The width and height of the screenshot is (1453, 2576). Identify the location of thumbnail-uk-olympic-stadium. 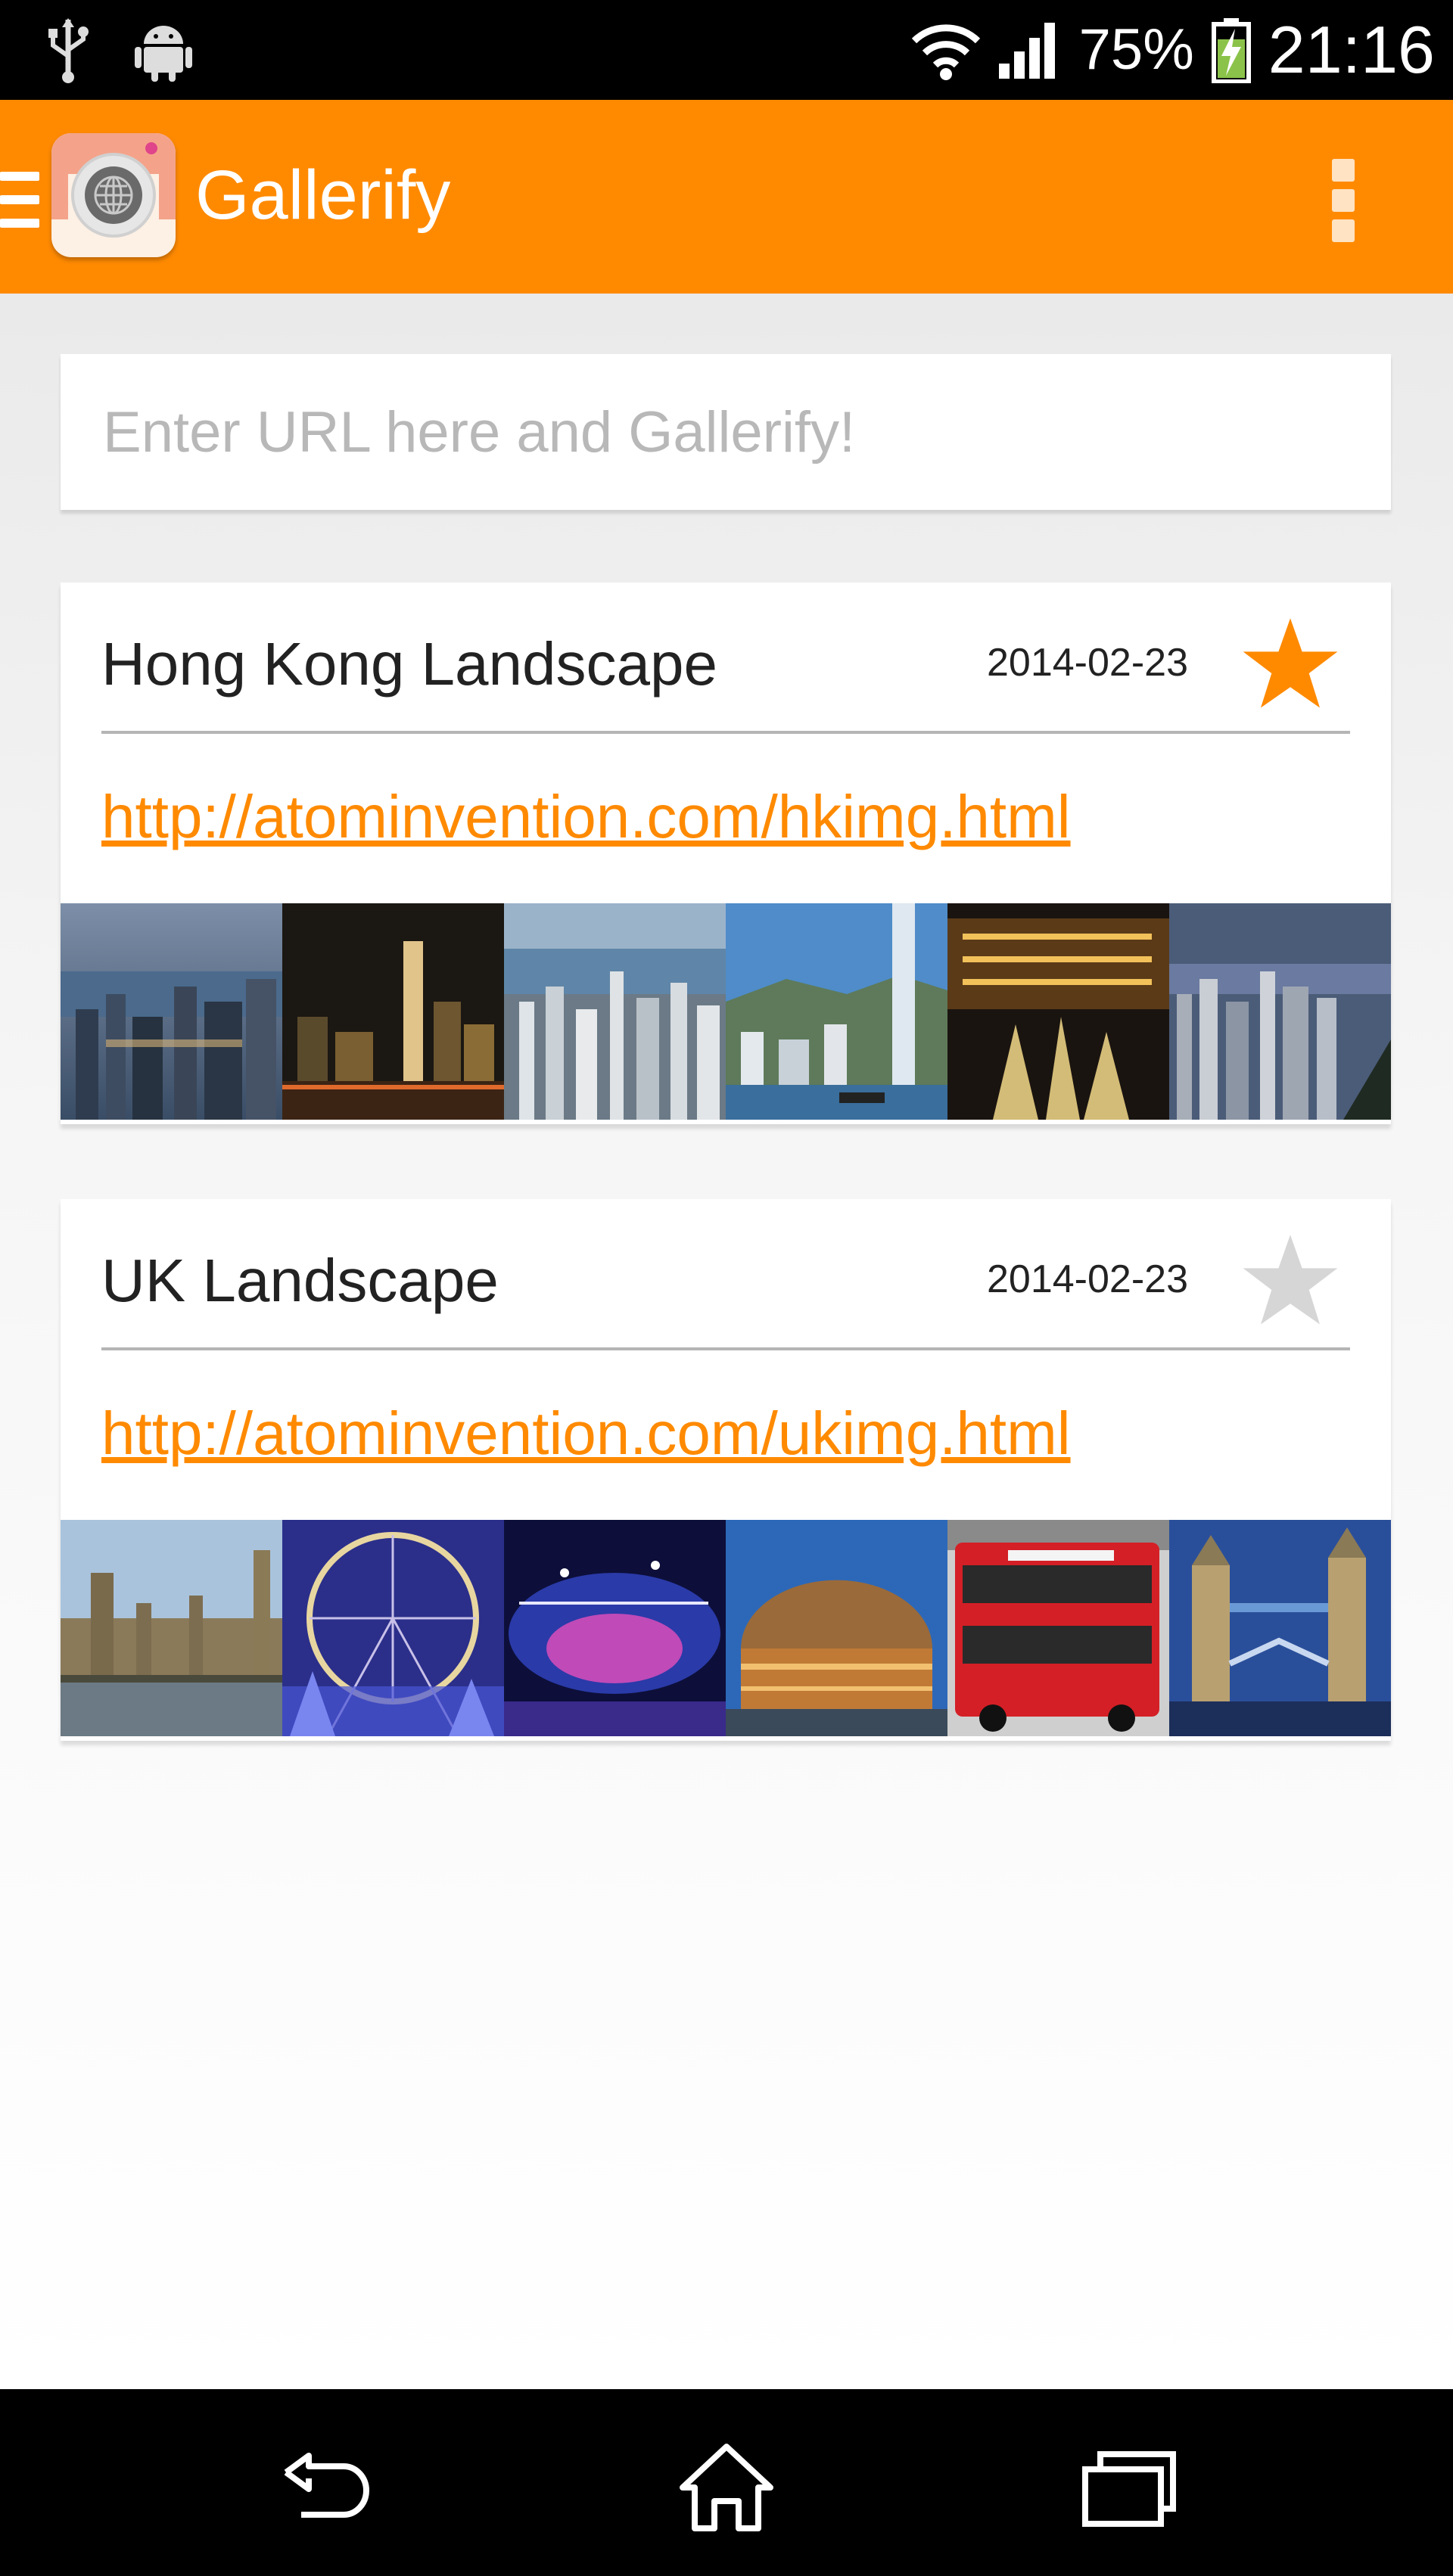
(615, 1628).